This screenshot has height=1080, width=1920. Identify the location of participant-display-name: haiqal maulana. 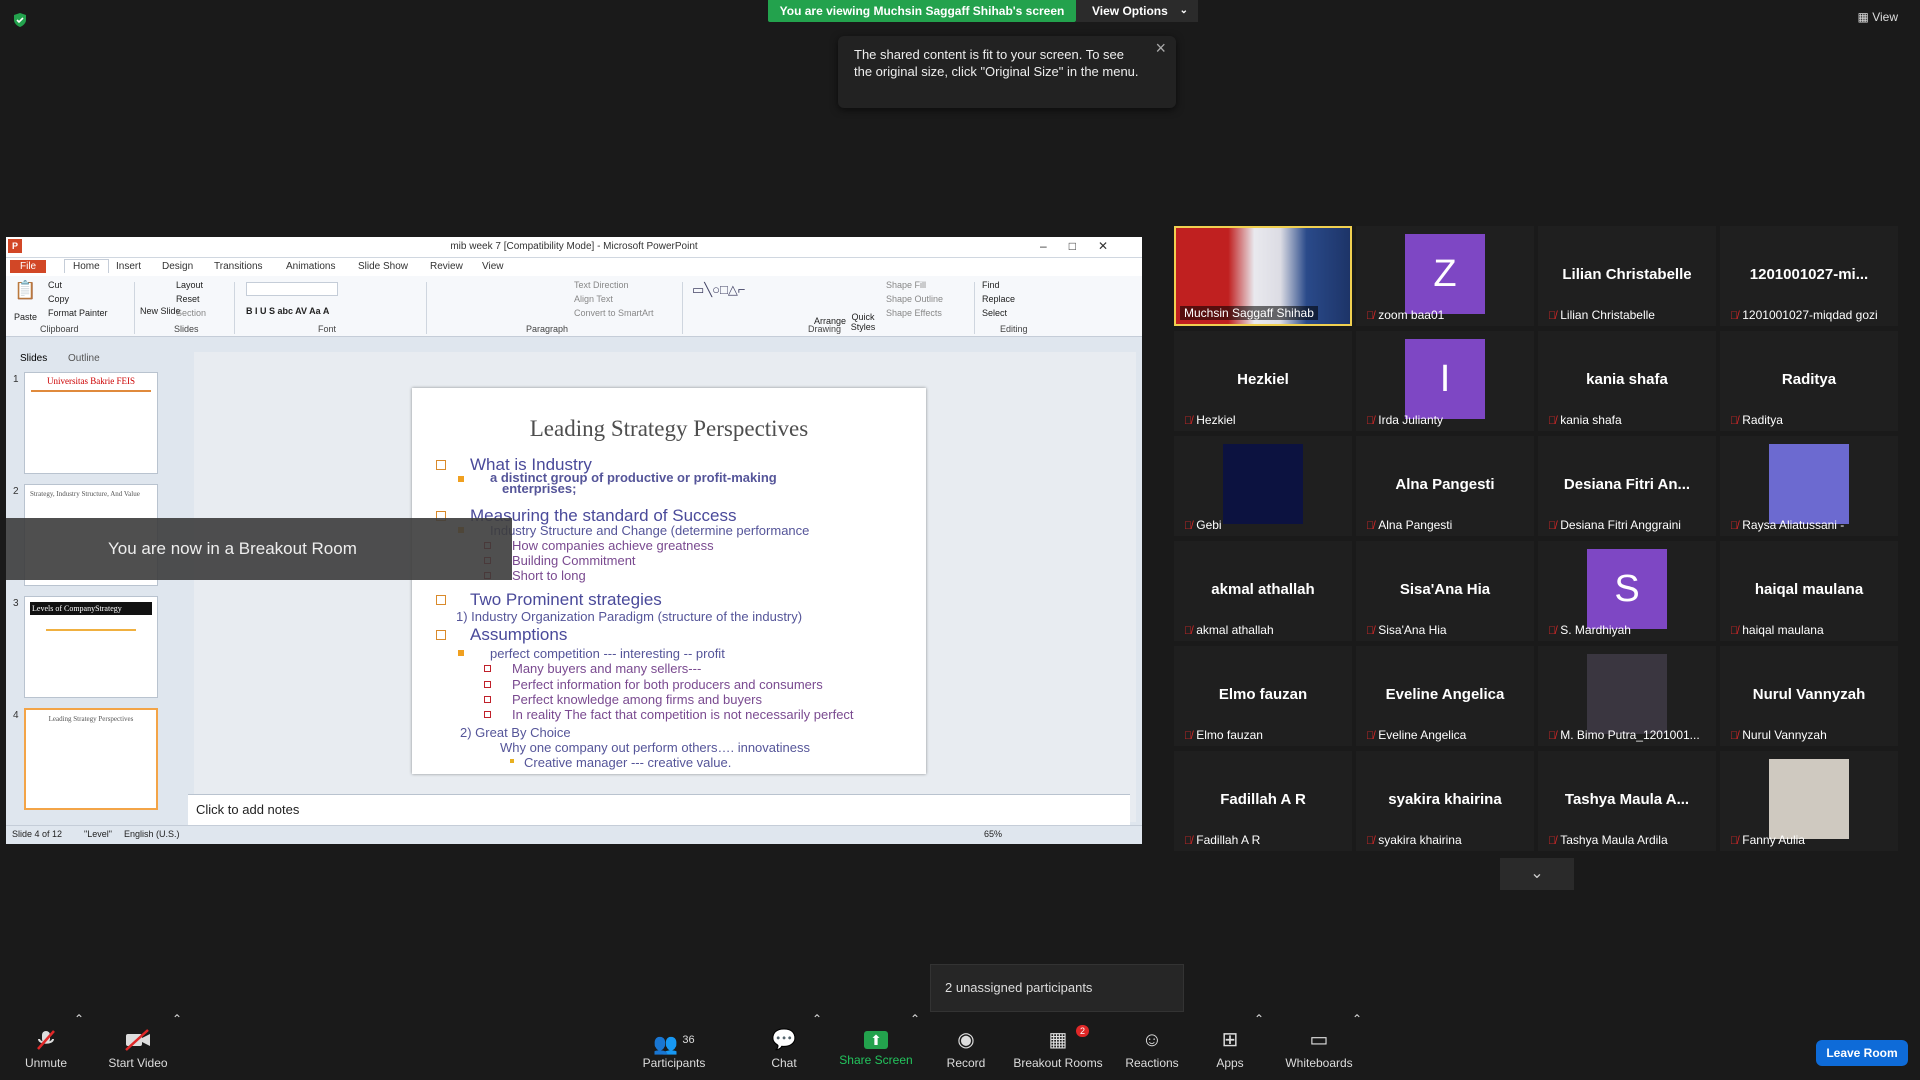
(1809, 589).